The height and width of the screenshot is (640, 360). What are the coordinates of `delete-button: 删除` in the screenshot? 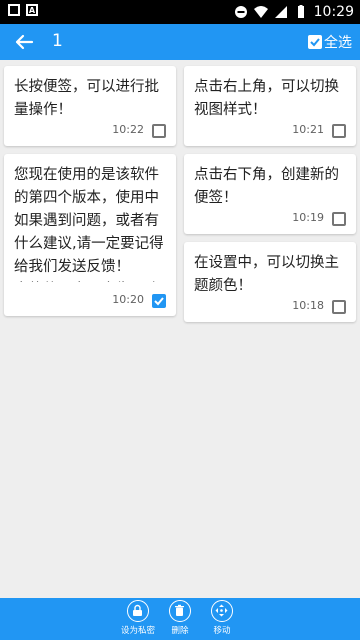 It's located at (180, 618).